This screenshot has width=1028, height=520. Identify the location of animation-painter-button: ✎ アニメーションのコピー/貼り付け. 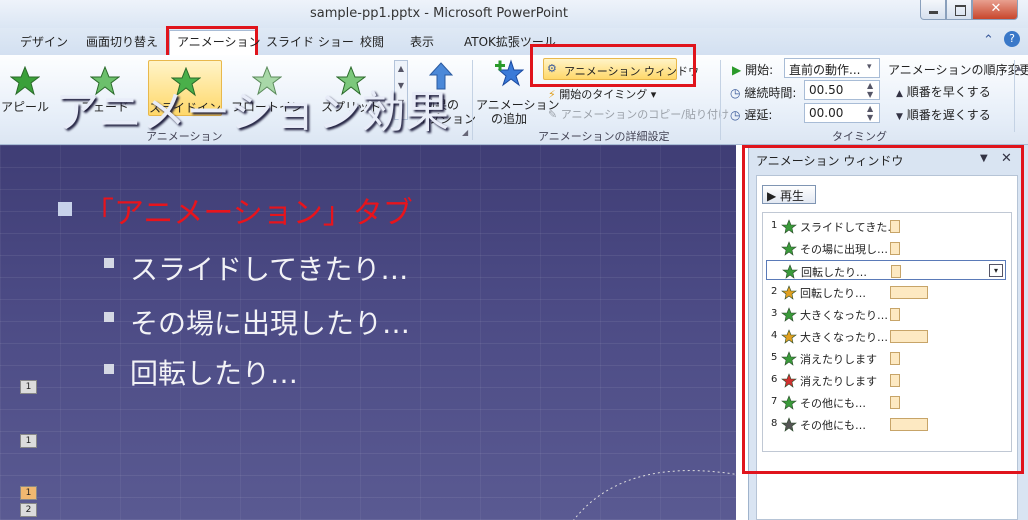
(638, 114).